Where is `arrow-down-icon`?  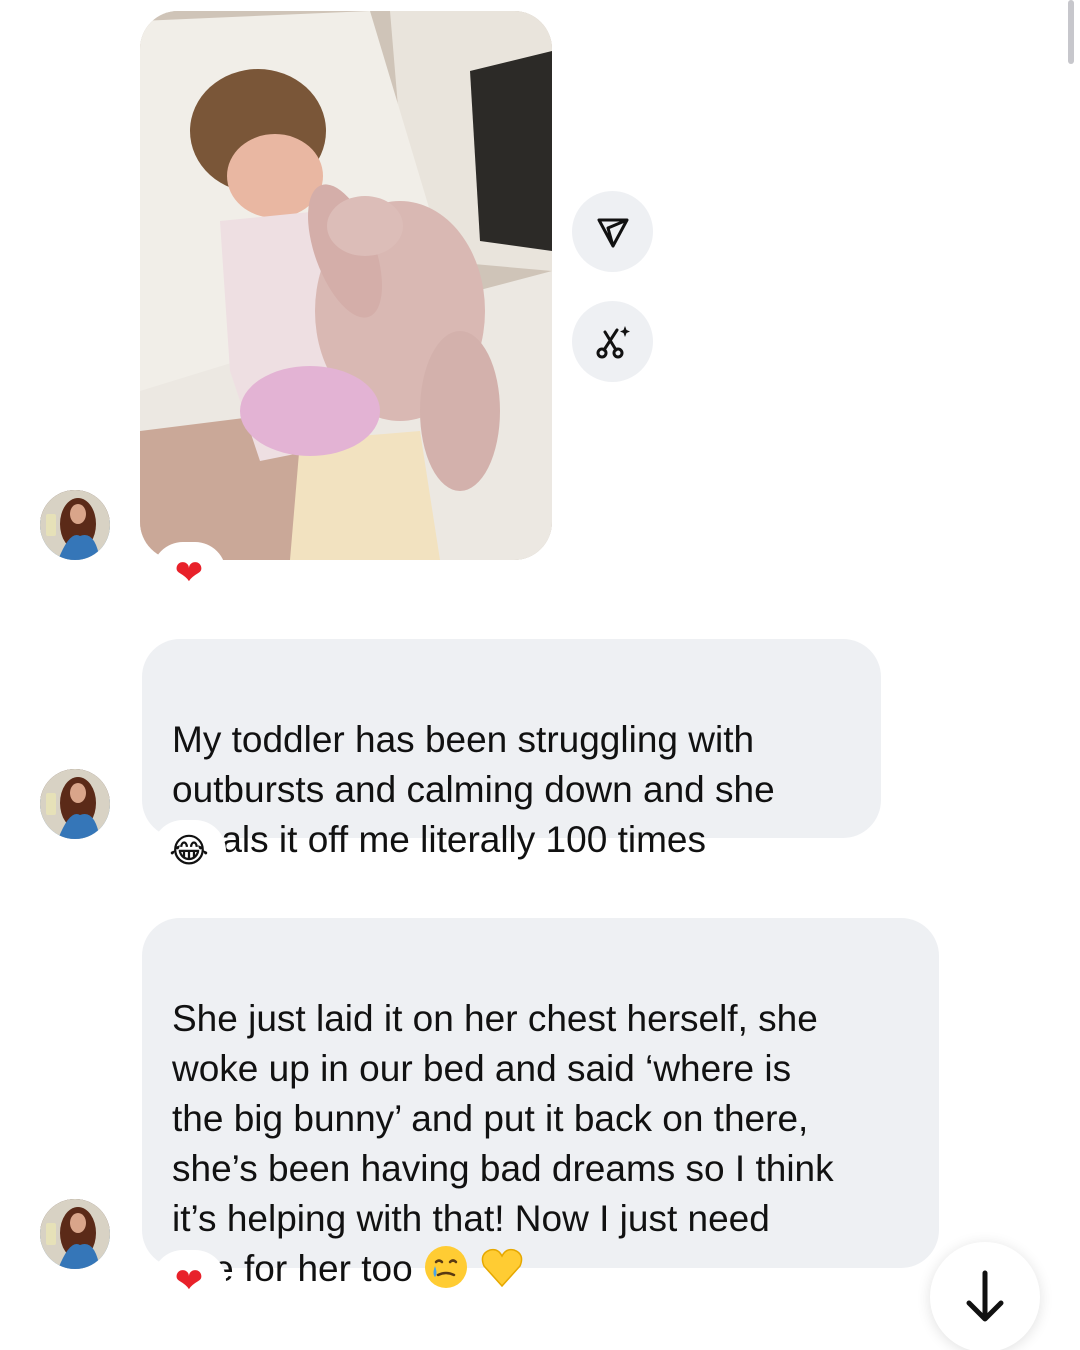 arrow-down-icon is located at coordinates (985, 1296).